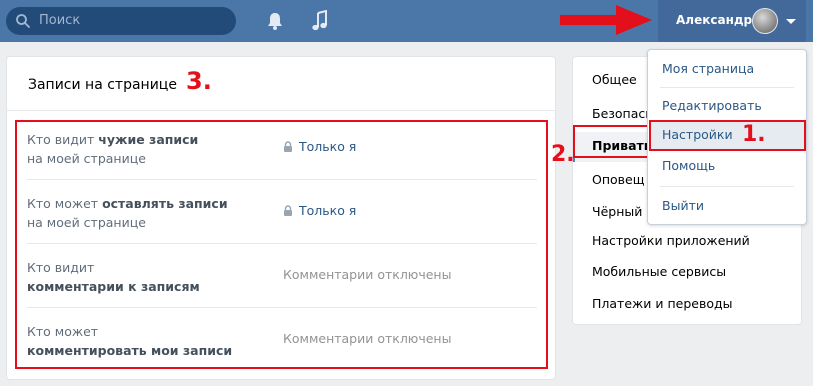 This screenshot has height=386, width=813. What do you see at coordinates (23, 21) in the screenshot?
I see `search-icon` at bounding box center [23, 21].